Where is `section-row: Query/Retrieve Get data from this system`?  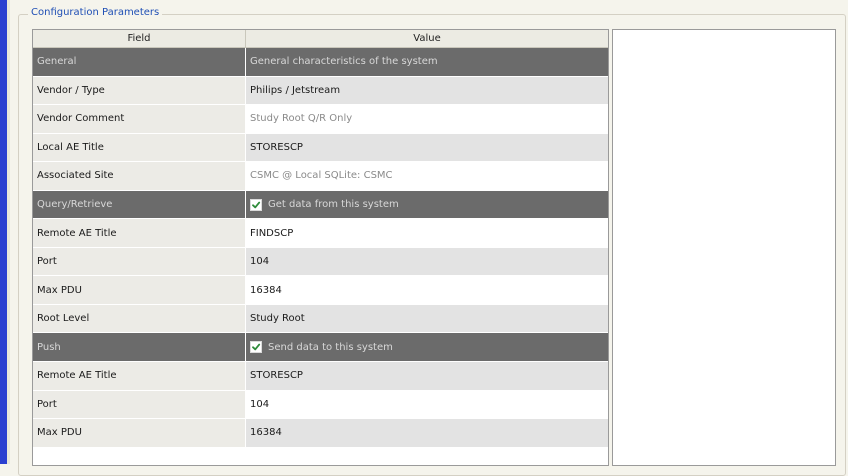 section-row: Query/Retrieve Get data from this system is located at coordinates (320, 205).